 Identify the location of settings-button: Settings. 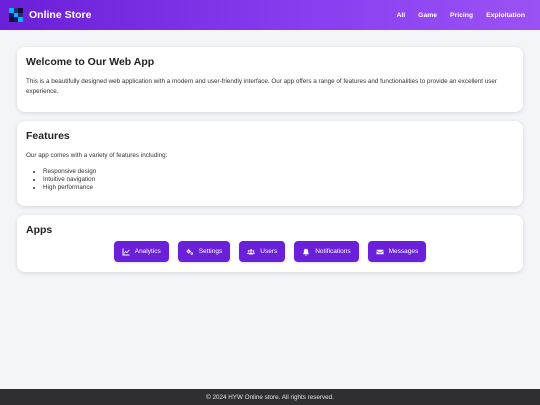
(204, 251).